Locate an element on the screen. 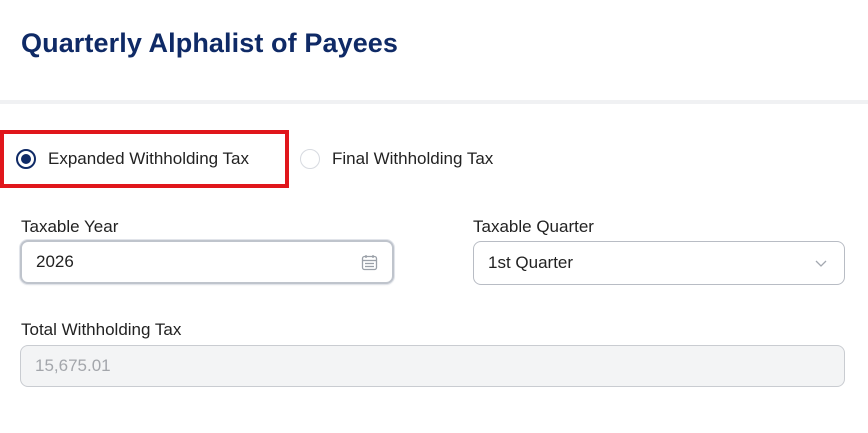  radio-selected-icon is located at coordinates (26, 159).